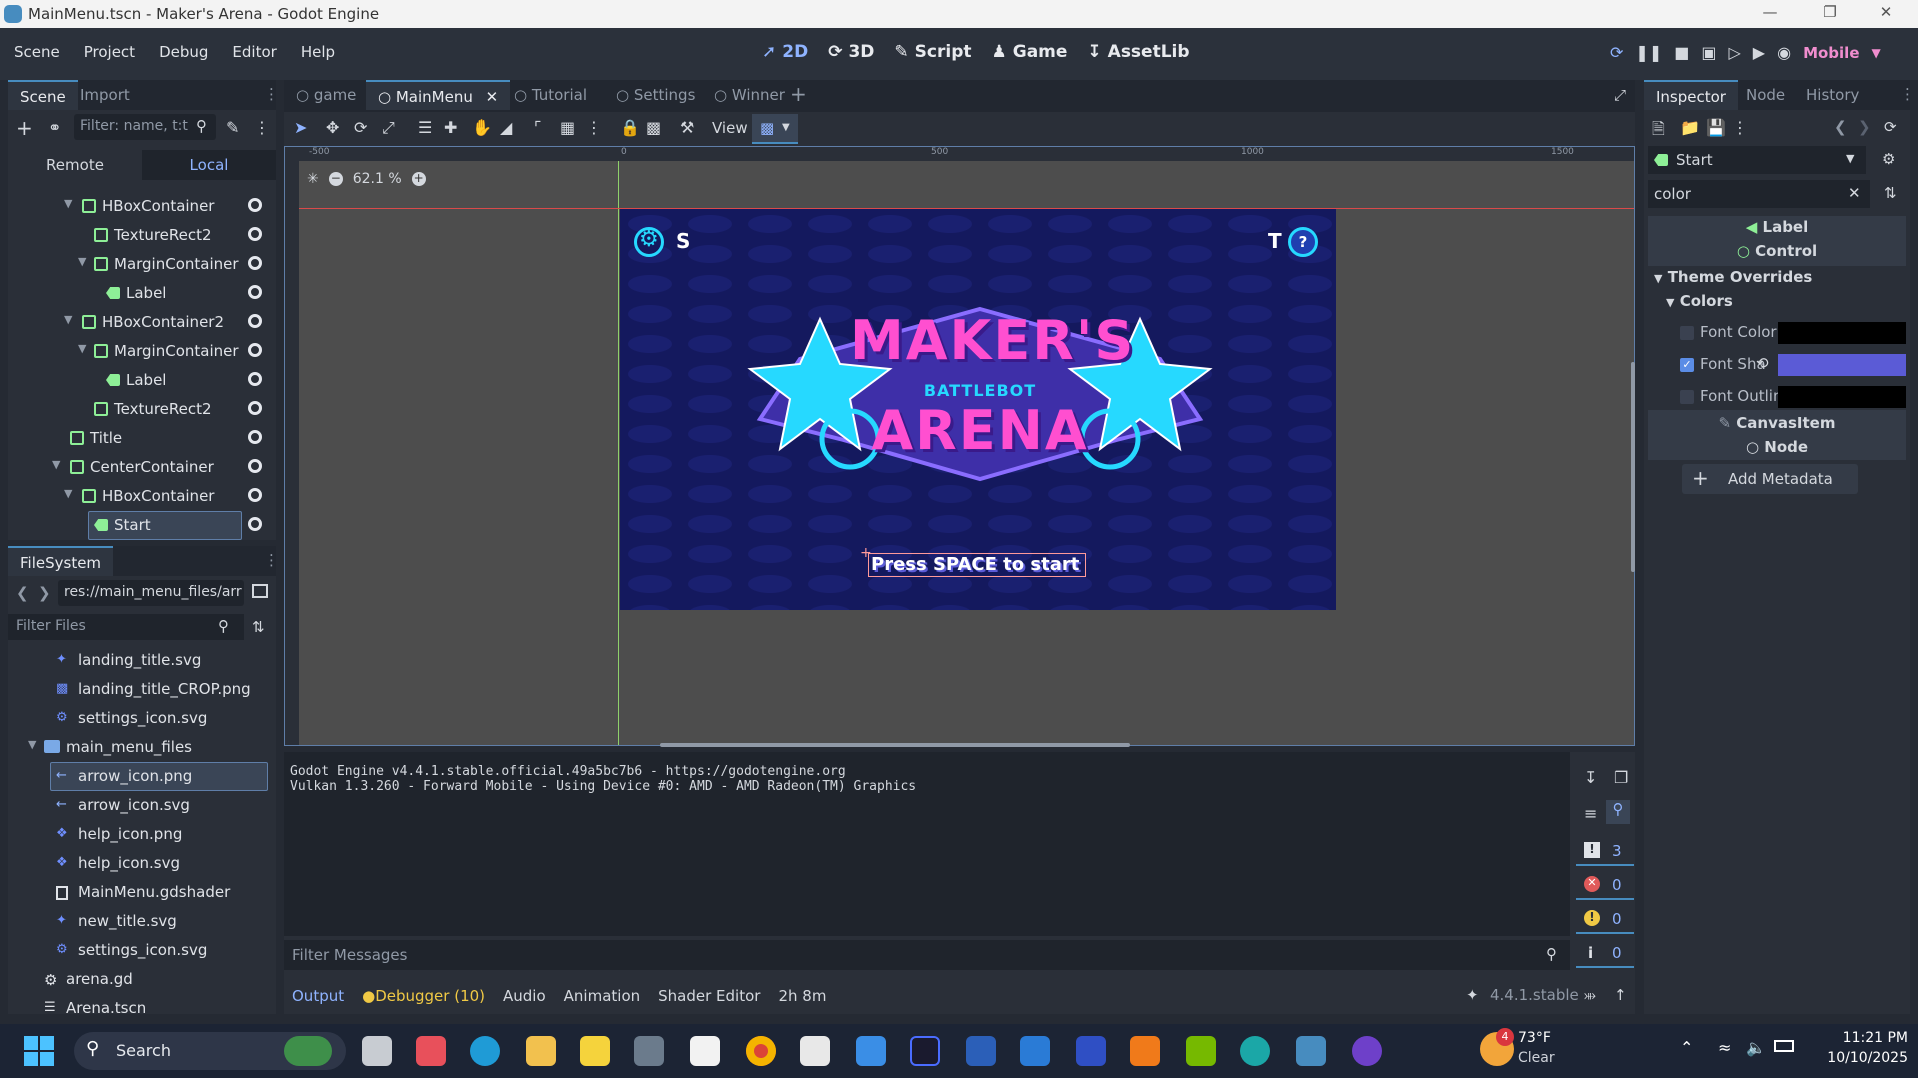 Image resolution: width=1918 pixels, height=1078 pixels. What do you see at coordinates (1863, 1038) in the screenshot?
I see `clock-time: 11:21 PM` at bounding box center [1863, 1038].